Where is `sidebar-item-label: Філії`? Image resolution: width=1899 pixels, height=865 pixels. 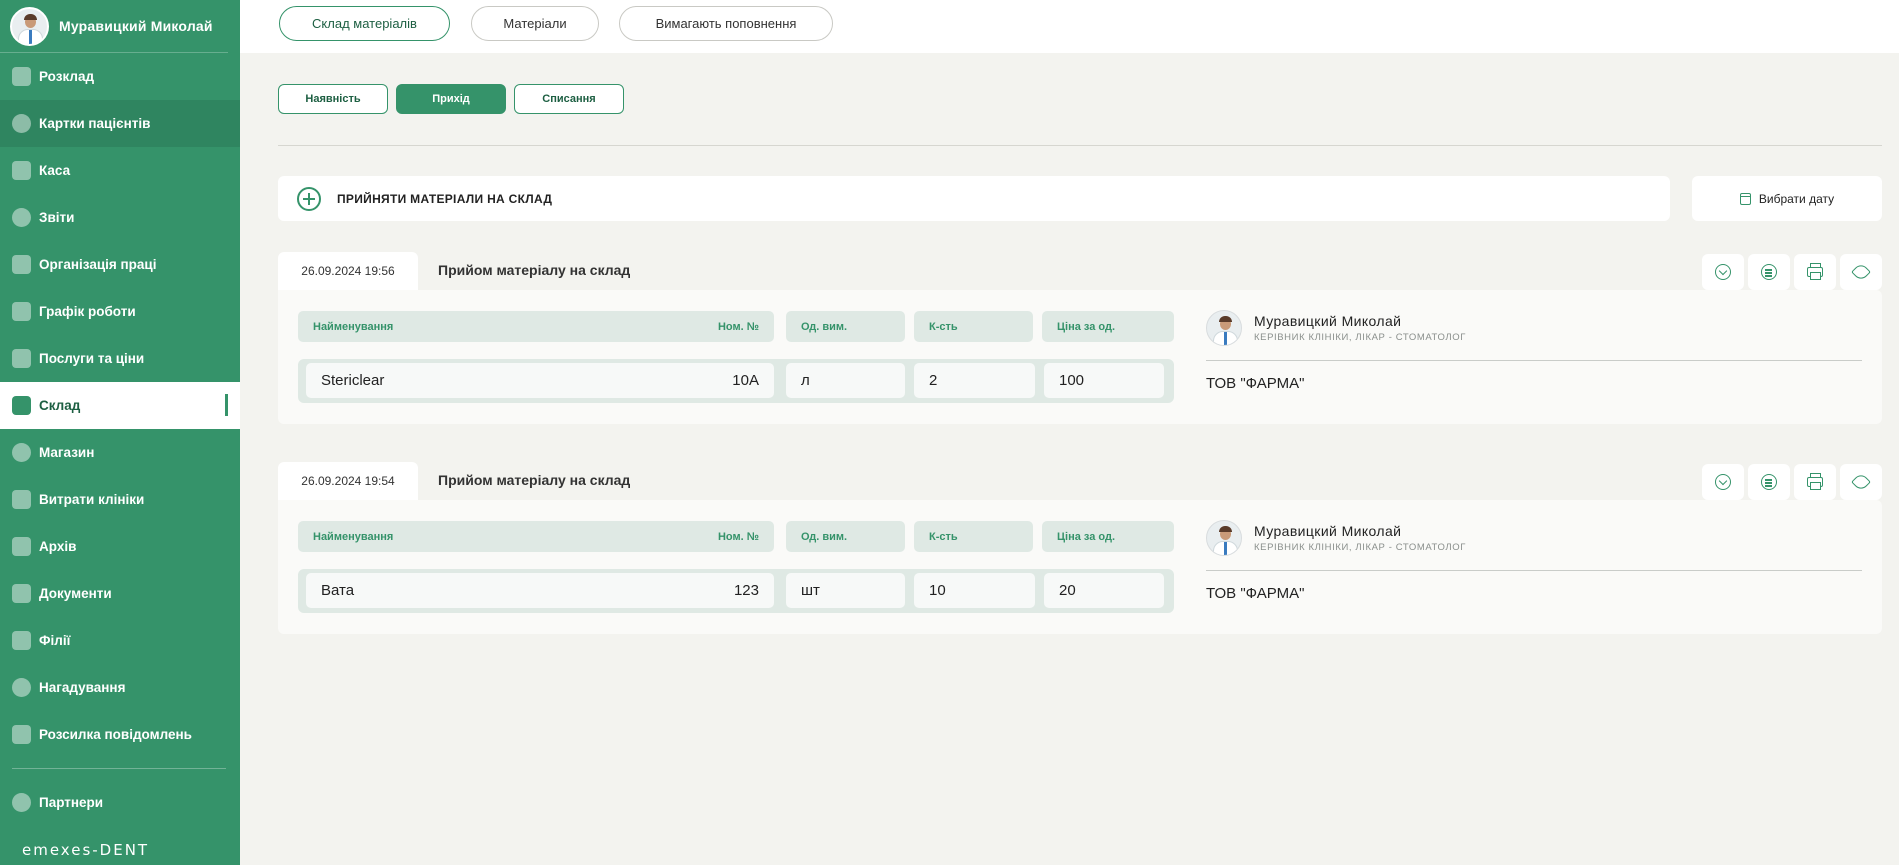
sidebar-item-label: Філії is located at coordinates (55, 640).